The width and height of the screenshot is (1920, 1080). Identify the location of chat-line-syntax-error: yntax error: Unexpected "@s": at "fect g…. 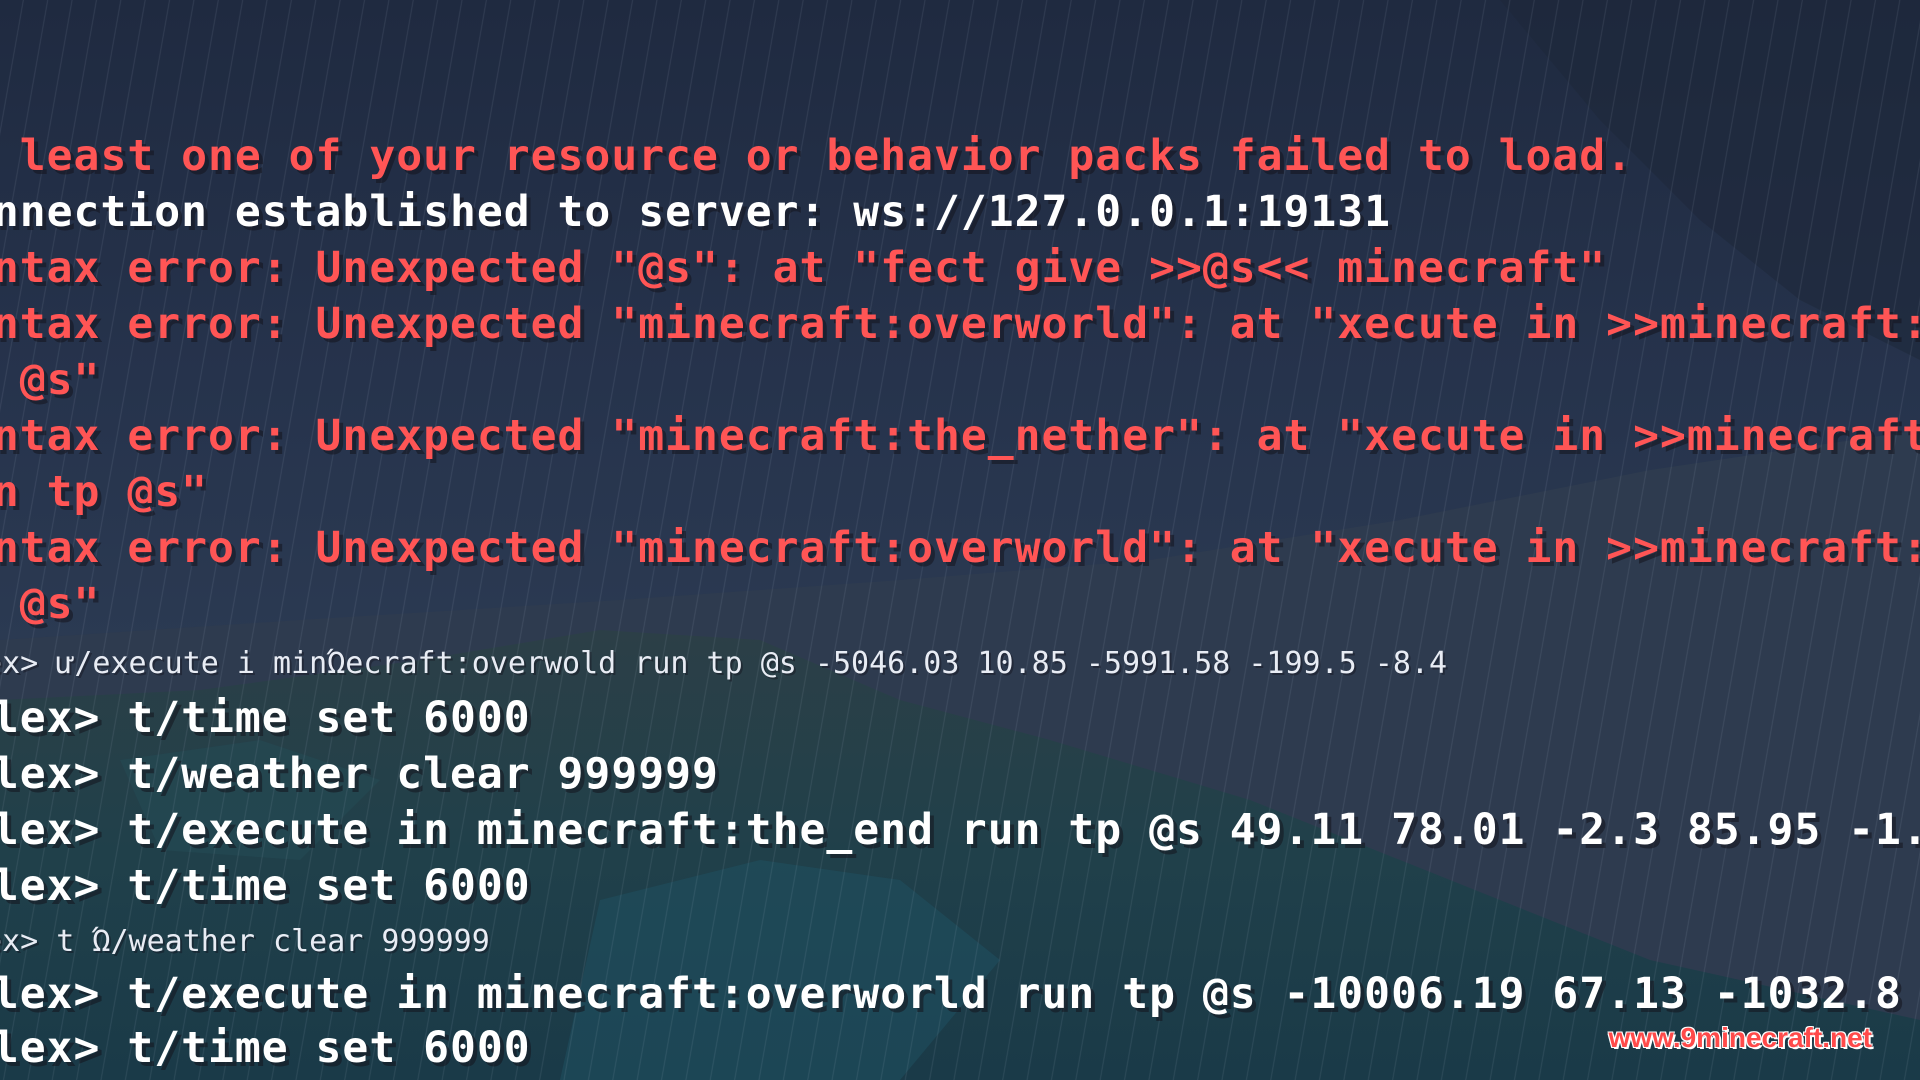
(803, 268).